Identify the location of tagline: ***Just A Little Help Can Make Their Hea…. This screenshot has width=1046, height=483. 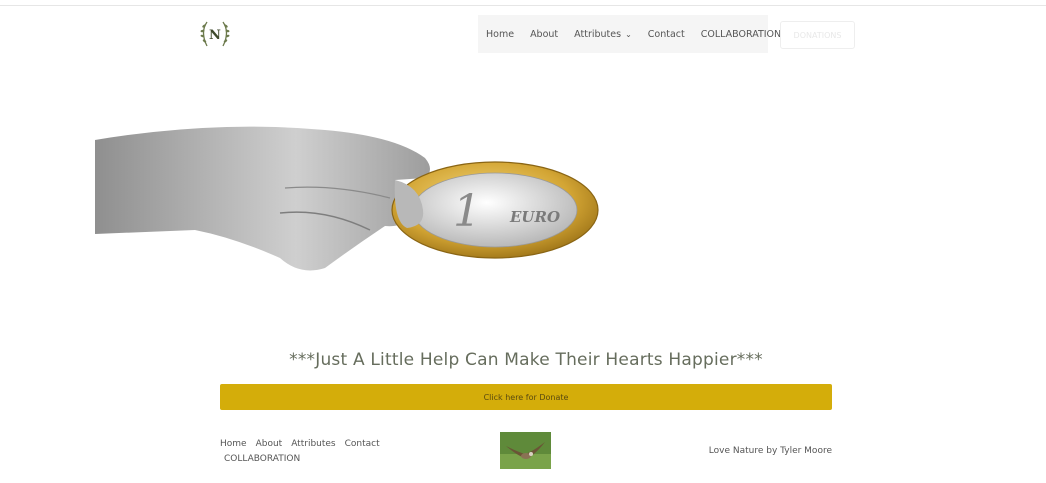
(526, 360).